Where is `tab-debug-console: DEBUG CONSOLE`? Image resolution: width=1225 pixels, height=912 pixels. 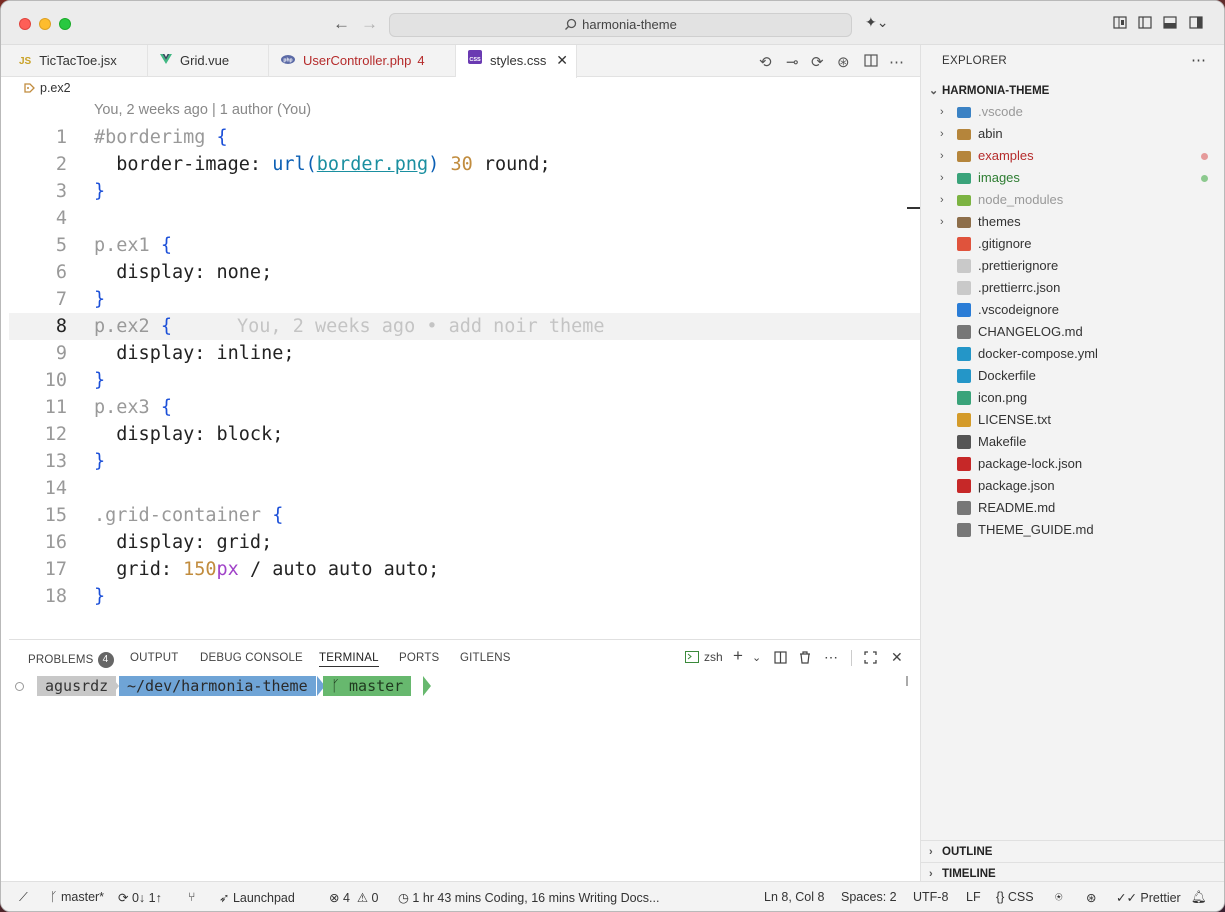 tab-debug-console: DEBUG CONSOLE is located at coordinates (251, 658).